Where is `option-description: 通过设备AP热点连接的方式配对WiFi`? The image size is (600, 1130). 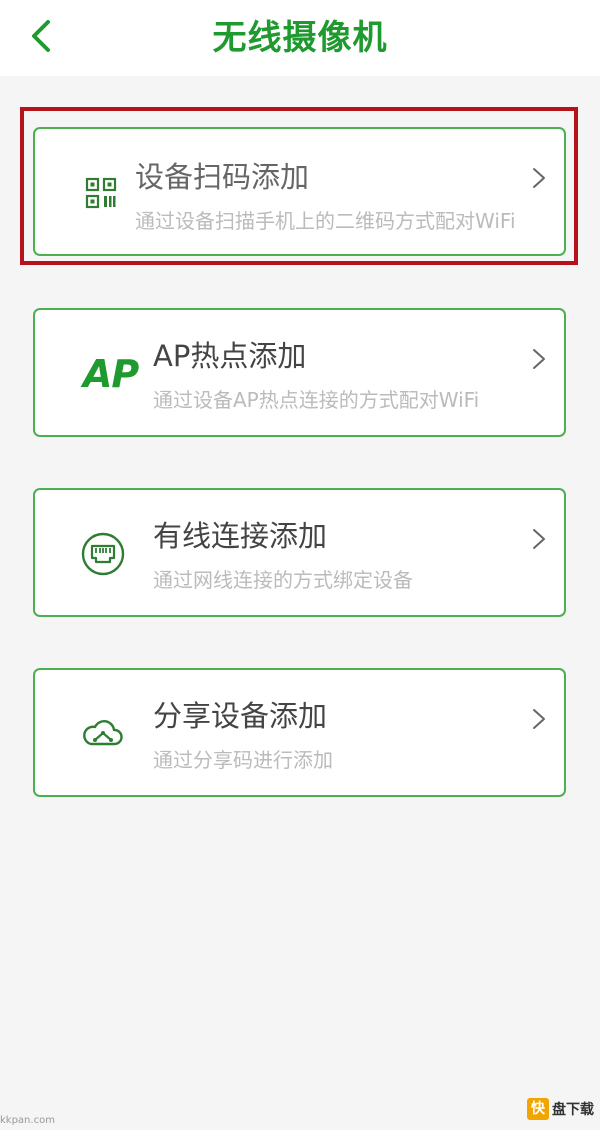 option-description: 通过设备AP热点连接的方式配对WiFi is located at coordinates (316, 400).